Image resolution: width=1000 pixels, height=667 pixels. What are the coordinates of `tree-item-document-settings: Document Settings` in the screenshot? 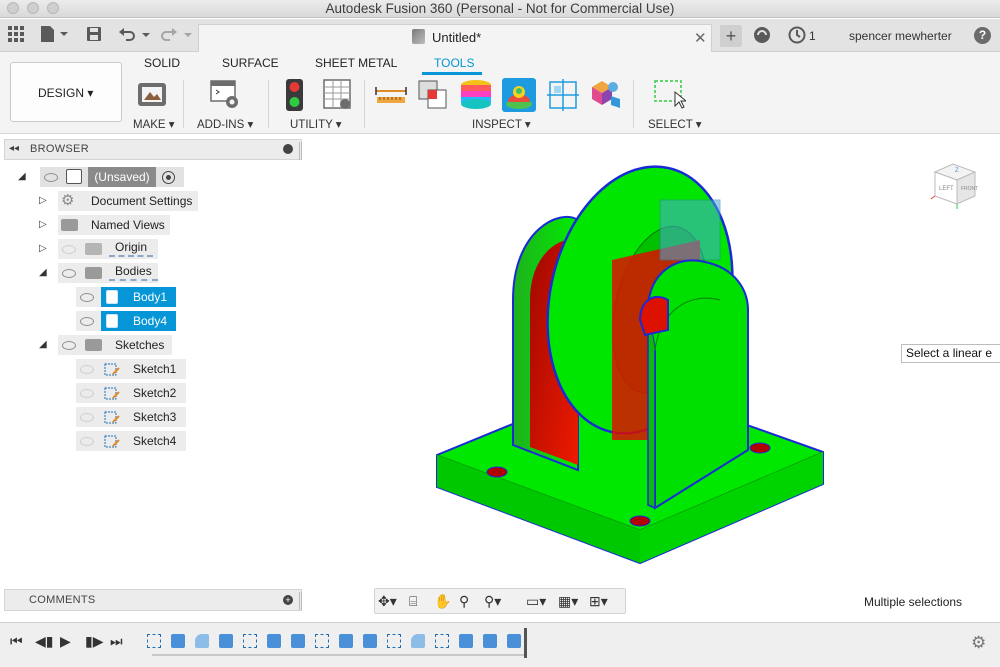 It's located at (141, 201).